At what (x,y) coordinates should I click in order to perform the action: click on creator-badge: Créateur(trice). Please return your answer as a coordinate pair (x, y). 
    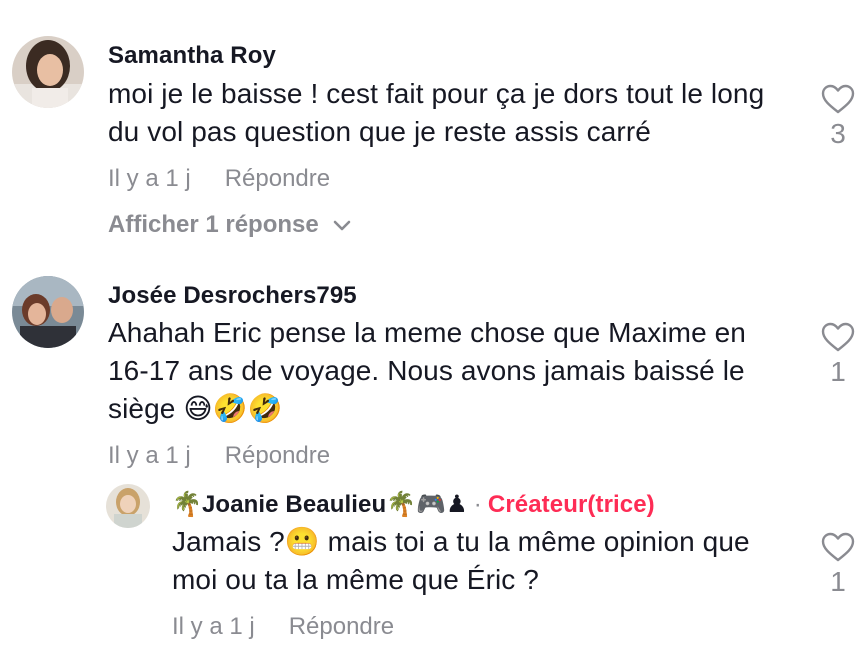
    Looking at the image, I should click on (571, 504).